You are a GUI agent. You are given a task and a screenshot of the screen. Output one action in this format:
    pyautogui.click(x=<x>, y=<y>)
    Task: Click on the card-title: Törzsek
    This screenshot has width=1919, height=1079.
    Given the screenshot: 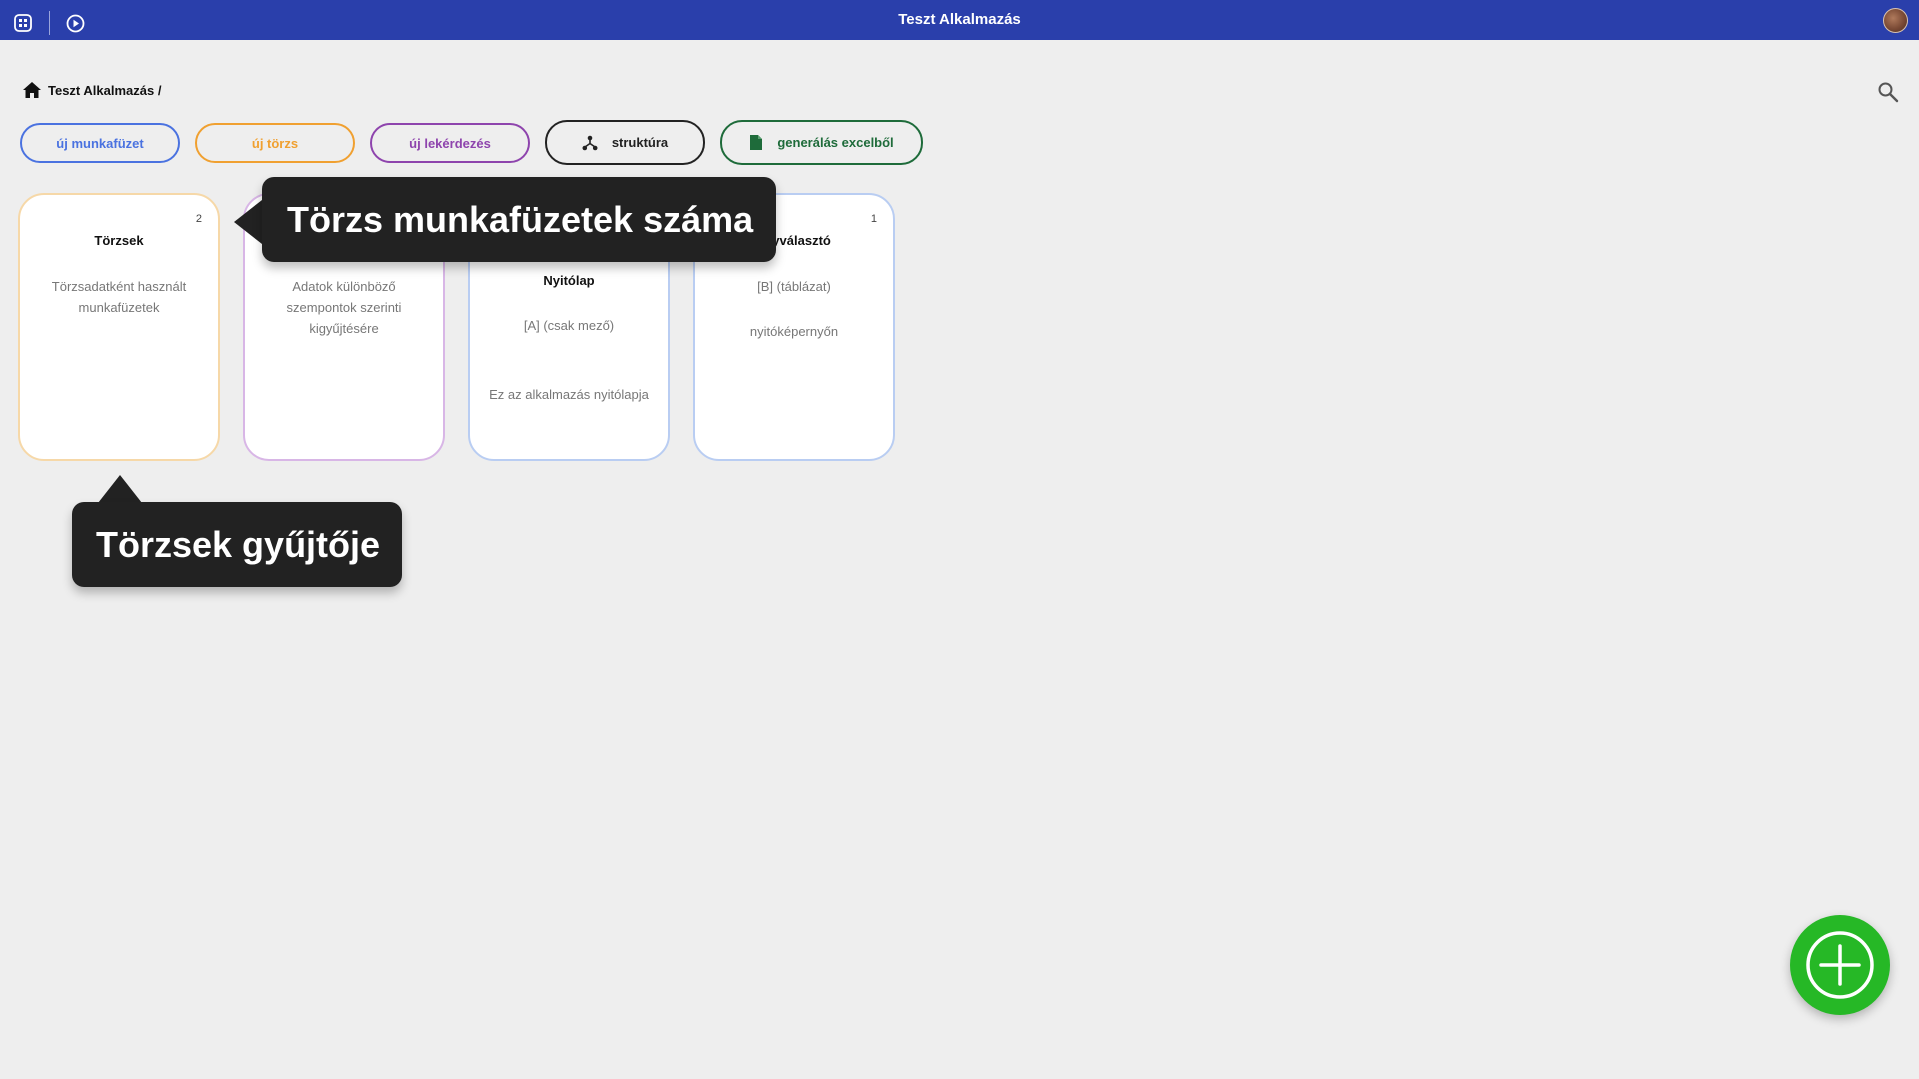 What is the action you would take?
    pyautogui.click(x=119, y=240)
    